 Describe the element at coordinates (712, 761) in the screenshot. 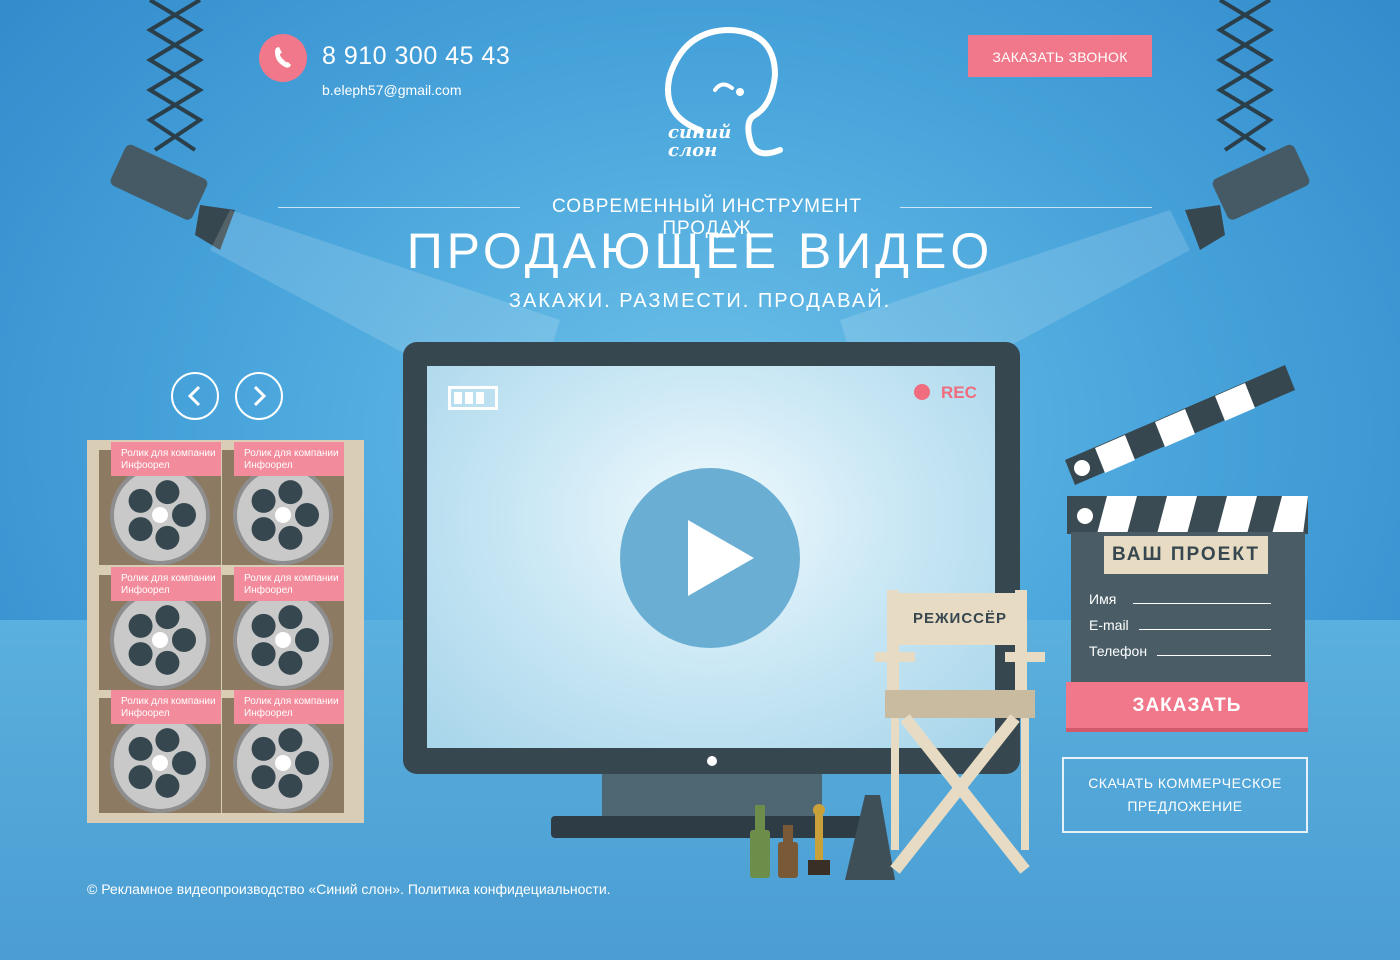

I see `monitor-power-led` at that location.